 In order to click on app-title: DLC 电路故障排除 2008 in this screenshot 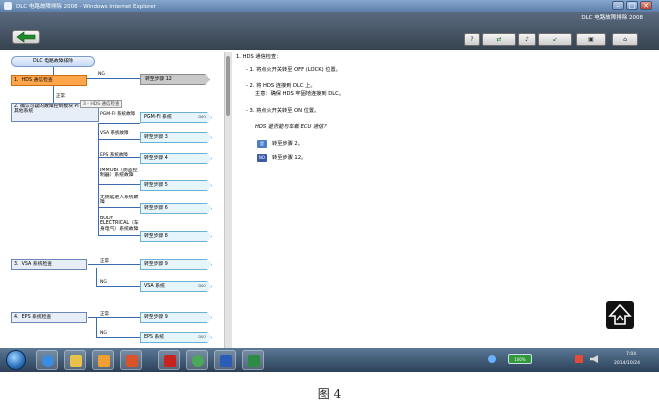, I will do `click(612, 18)`.